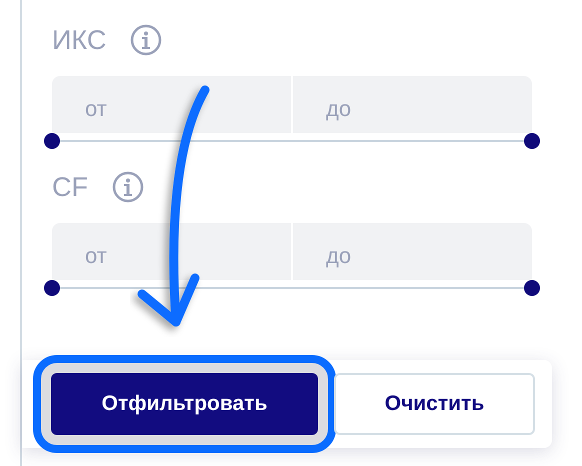  I want to click on filter-button: Отфильтровать, so click(184, 404).